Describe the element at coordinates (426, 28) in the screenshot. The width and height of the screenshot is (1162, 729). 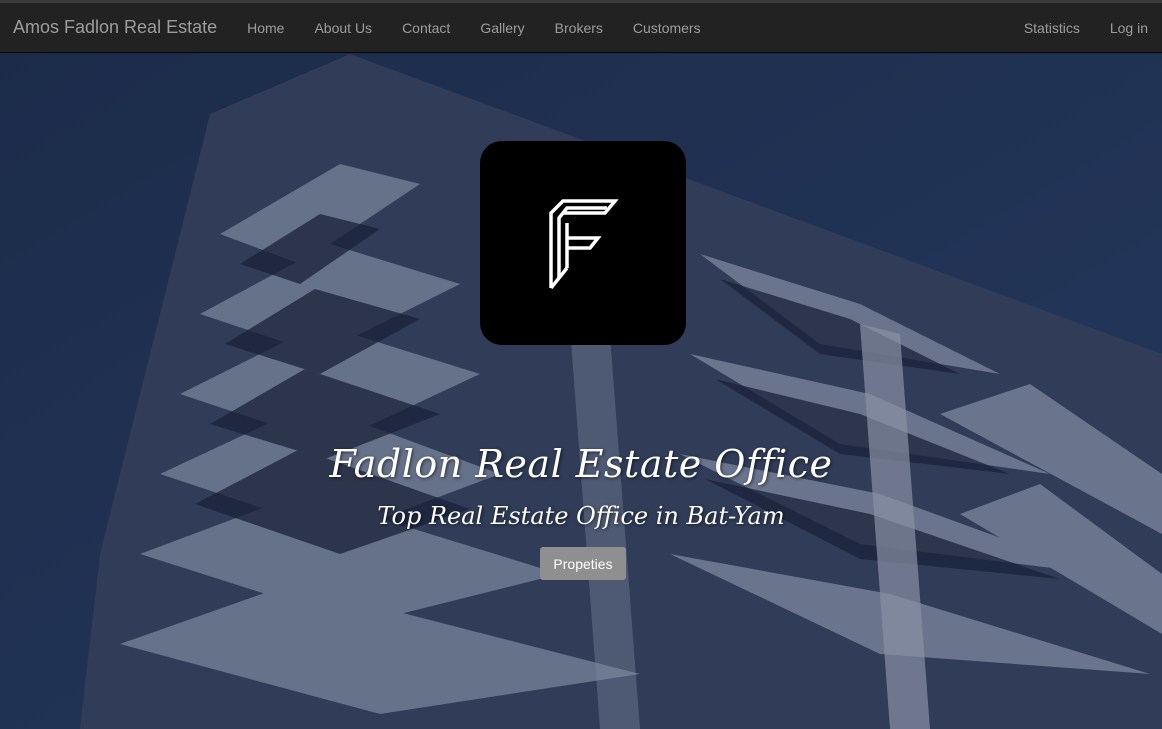
I see `nav-contact-link: Contact` at that location.